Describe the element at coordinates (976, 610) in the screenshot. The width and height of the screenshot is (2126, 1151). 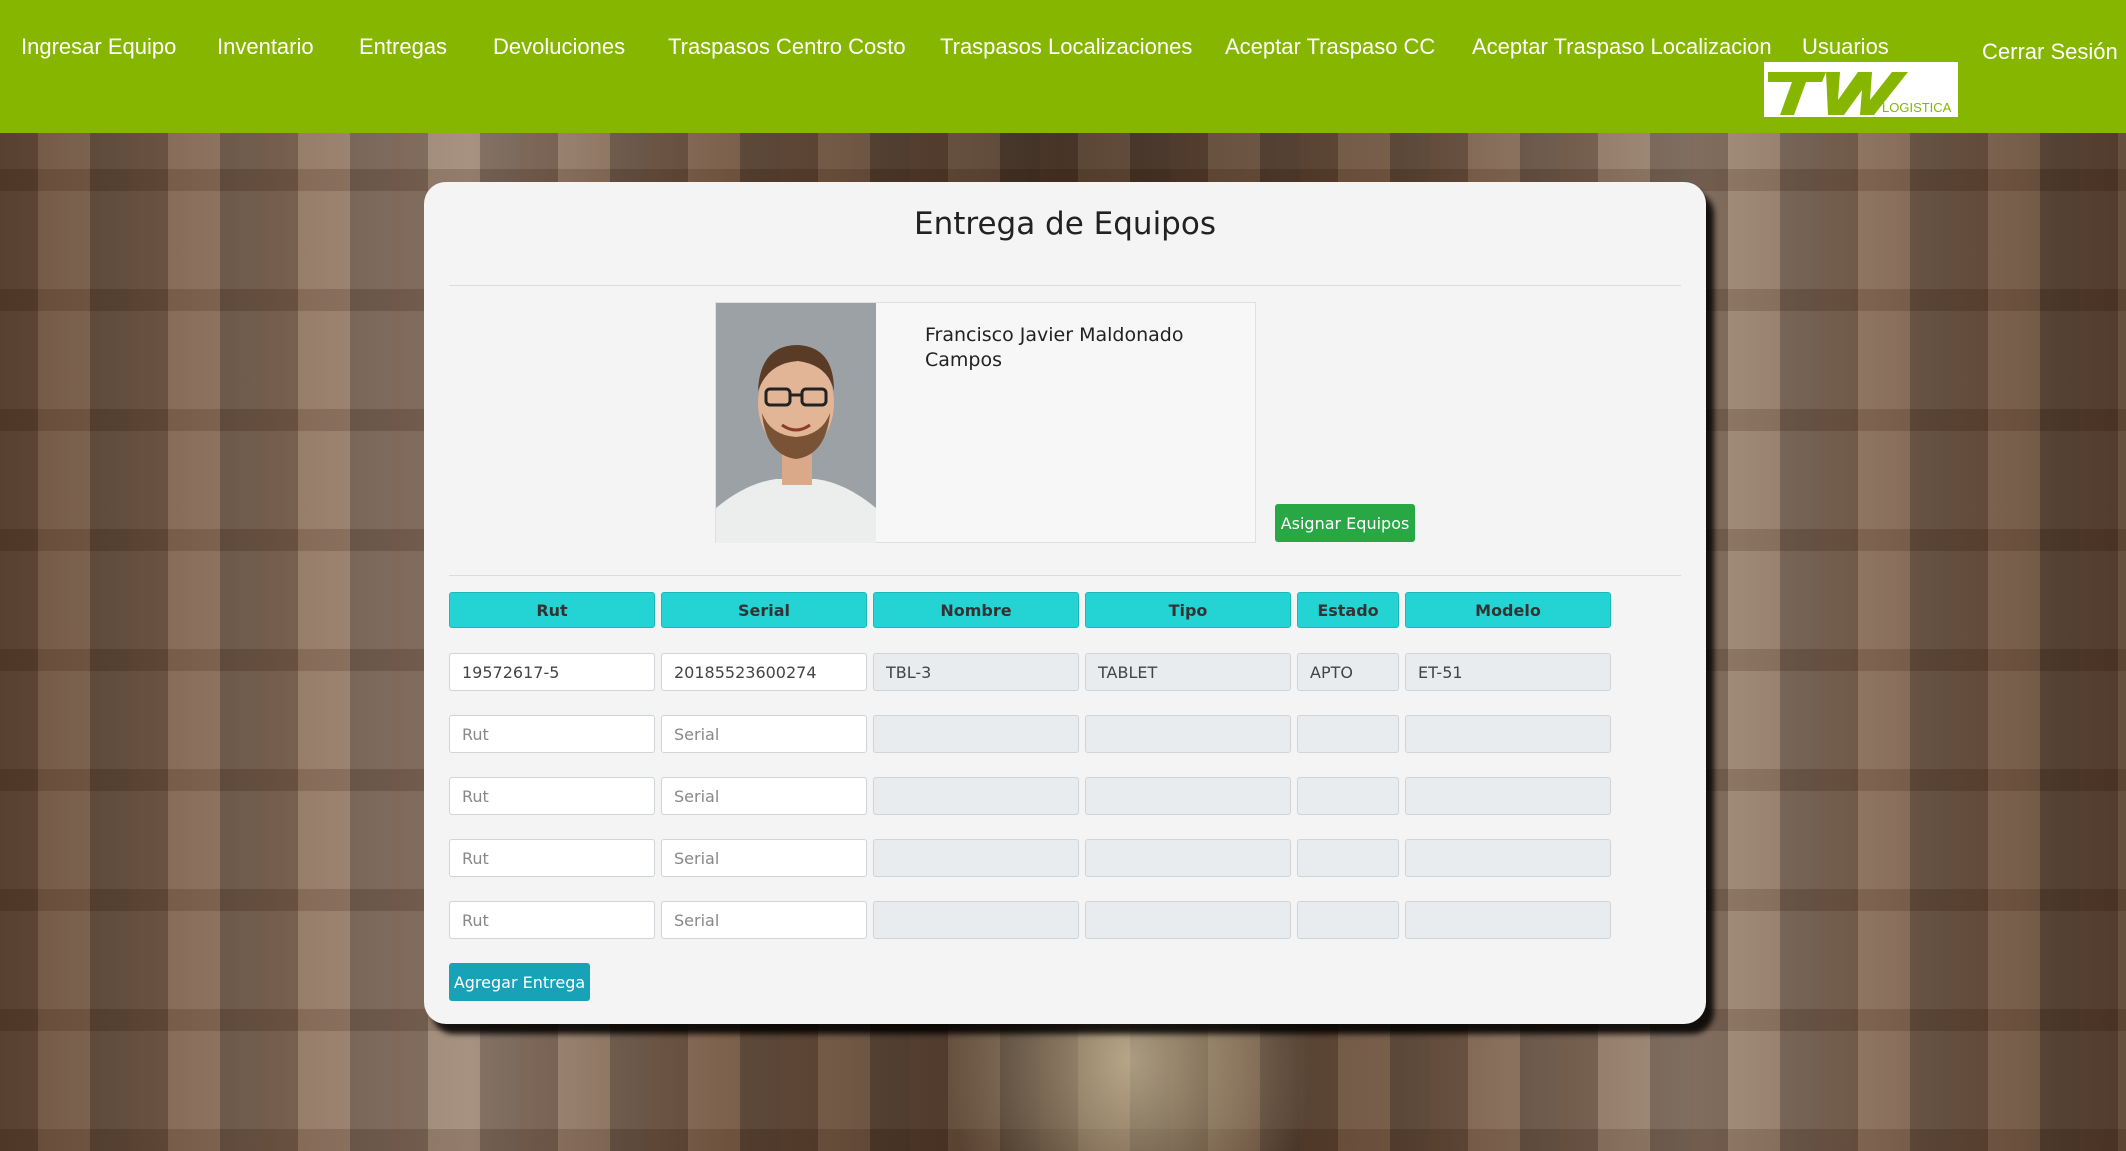
I see `header-nombre: Nombre` at that location.